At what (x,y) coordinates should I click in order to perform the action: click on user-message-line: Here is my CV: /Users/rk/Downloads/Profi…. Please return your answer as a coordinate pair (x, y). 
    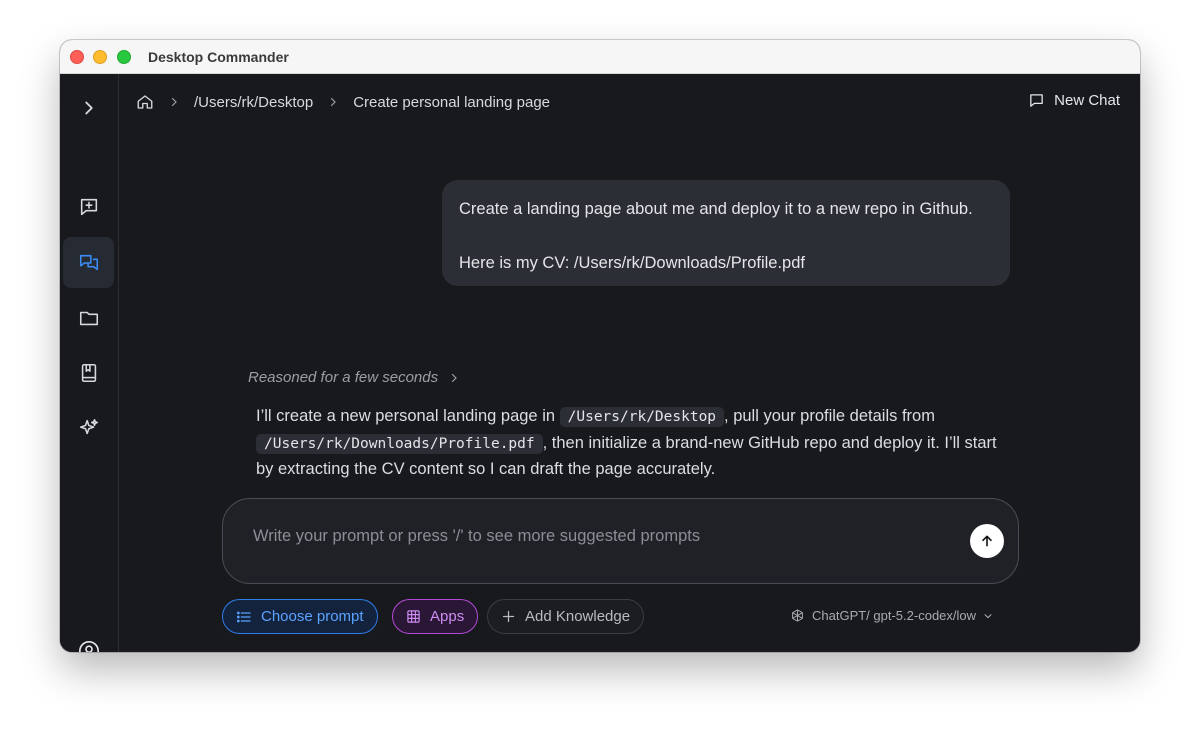
    Looking at the image, I should click on (632, 263).